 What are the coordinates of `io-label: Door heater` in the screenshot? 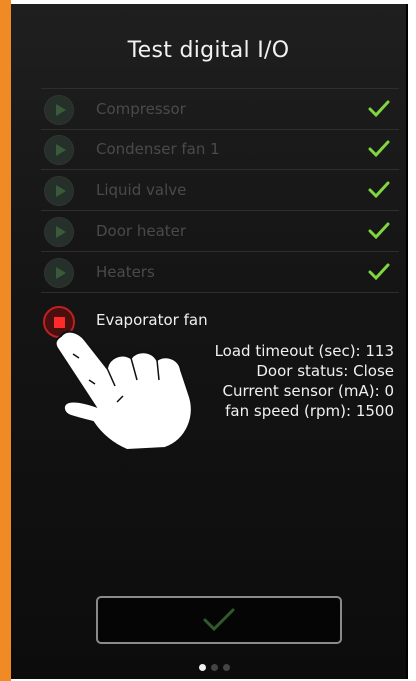 It's located at (141, 231).